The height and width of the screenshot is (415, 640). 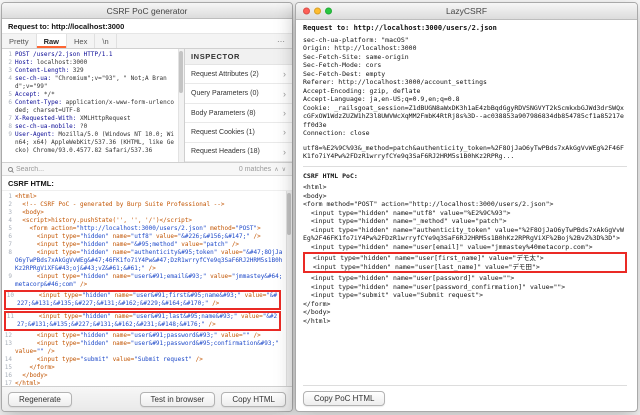 I want to click on poc-button-bar: Copy PoC HTML, so click(x=465, y=396).